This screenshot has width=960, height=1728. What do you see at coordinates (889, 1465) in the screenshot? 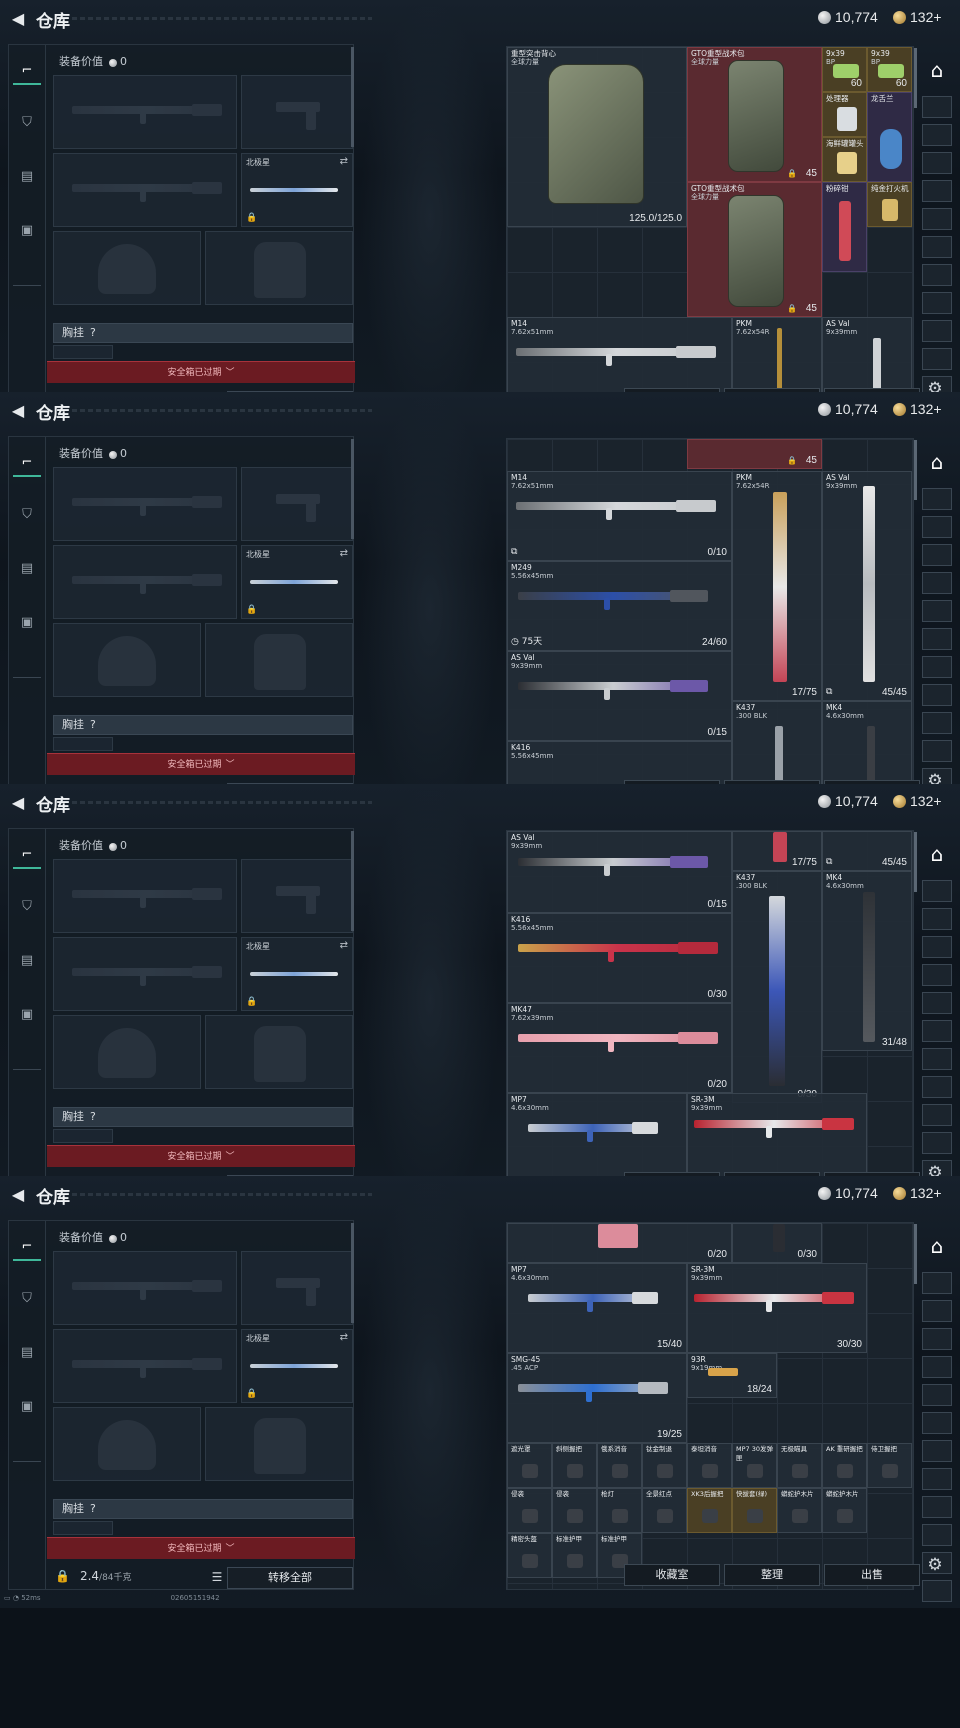
I see `attachment-item: 侍卫握把` at bounding box center [889, 1465].